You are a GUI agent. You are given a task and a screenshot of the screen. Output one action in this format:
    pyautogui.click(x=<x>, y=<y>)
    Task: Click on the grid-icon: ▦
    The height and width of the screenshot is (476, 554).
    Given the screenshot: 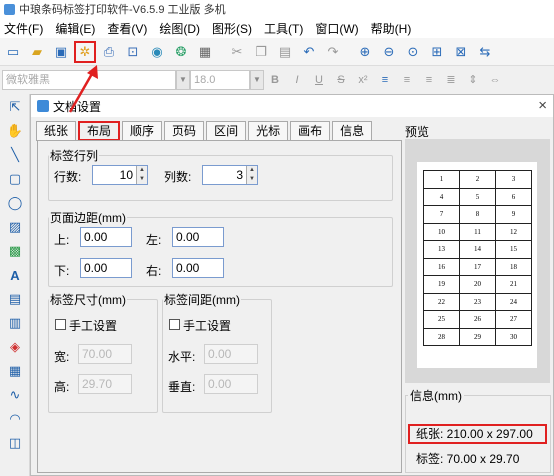 What is the action you would take?
    pyautogui.click(x=205, y=52)
    